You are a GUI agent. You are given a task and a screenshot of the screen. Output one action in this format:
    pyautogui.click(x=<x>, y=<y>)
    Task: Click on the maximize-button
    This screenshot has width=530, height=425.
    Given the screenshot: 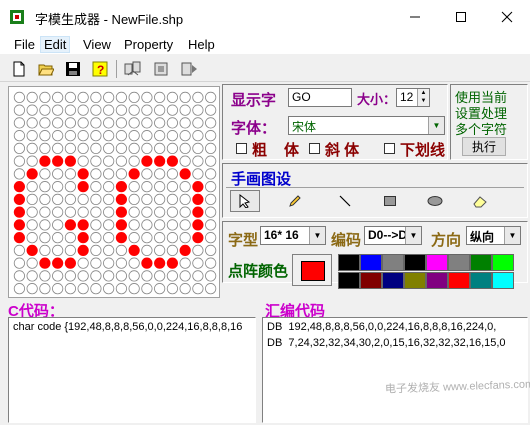 What is the action you would take?
    pyautogui.click(x=461, y=17)
    